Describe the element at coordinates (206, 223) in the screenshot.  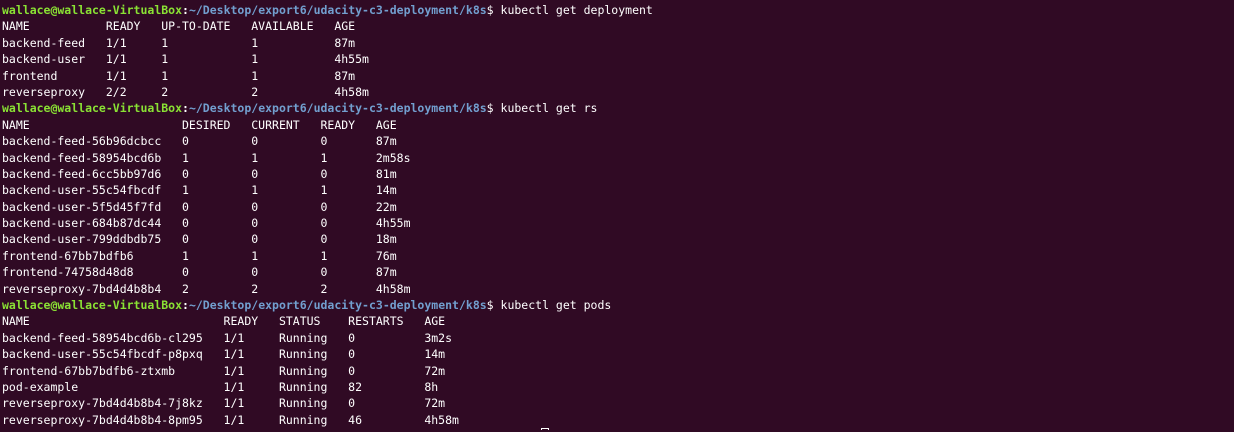
I see `output-row: backend-user-684b87dc44 0 0 0 4h55m` at that location.